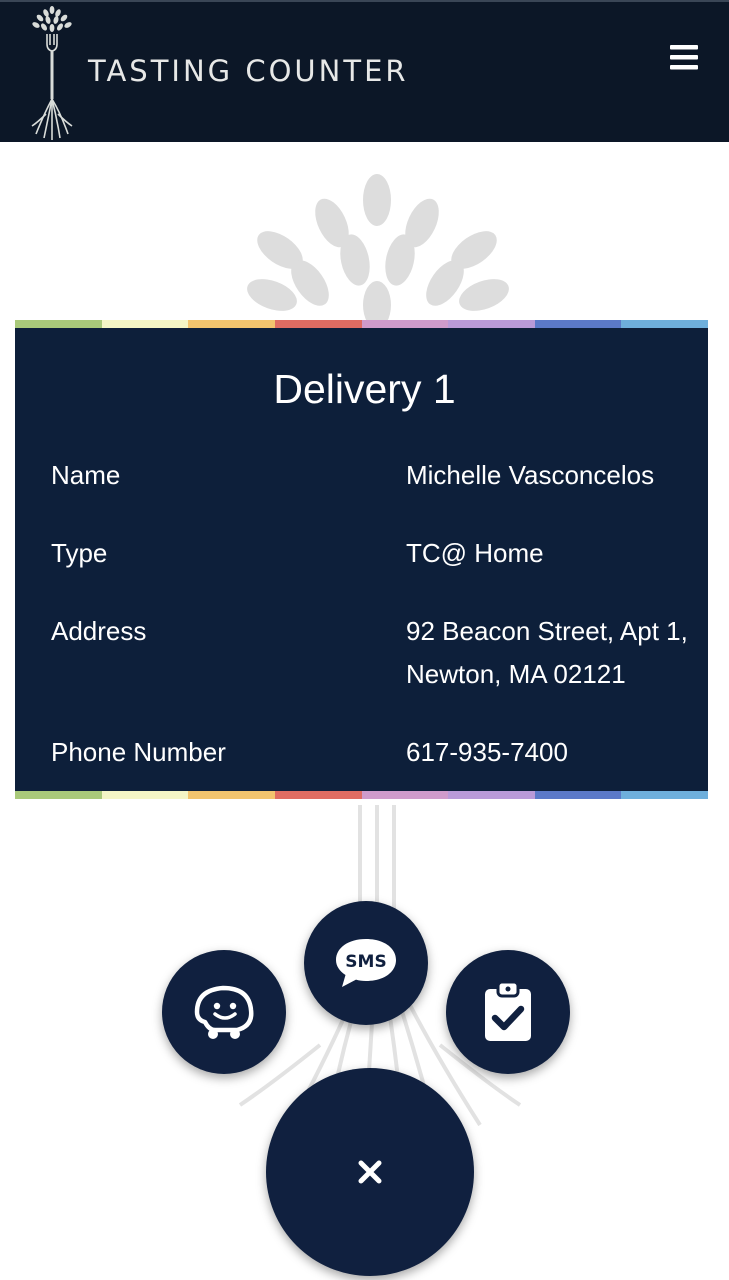 This screenshot has width=729, height=1280. I want to click on tasting-counter-logo-icon, so click(52, 73).